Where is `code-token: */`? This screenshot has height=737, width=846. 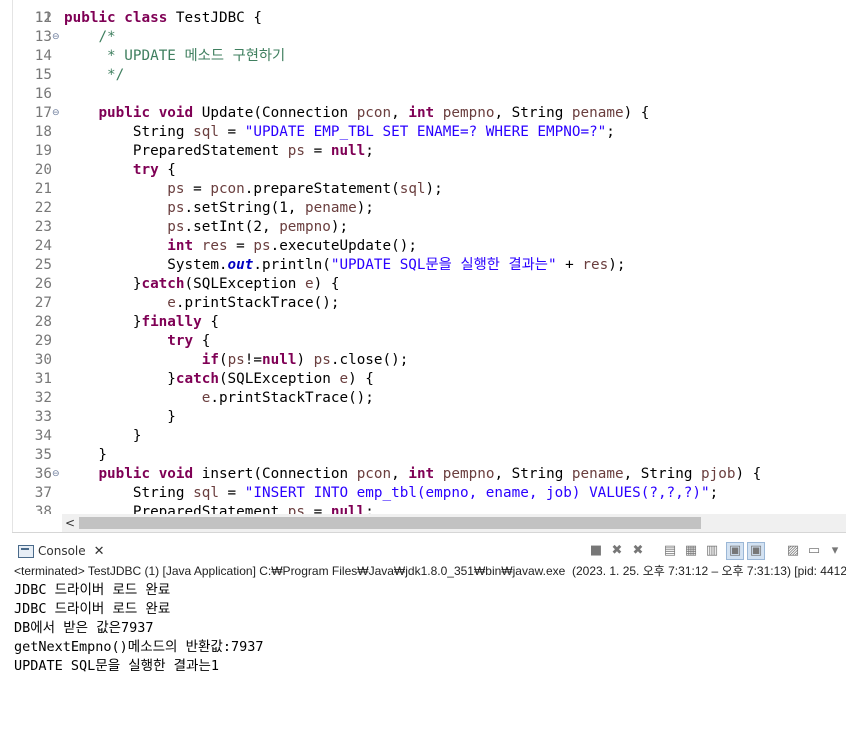
code-token: */ is located at coordinates (116, 75).